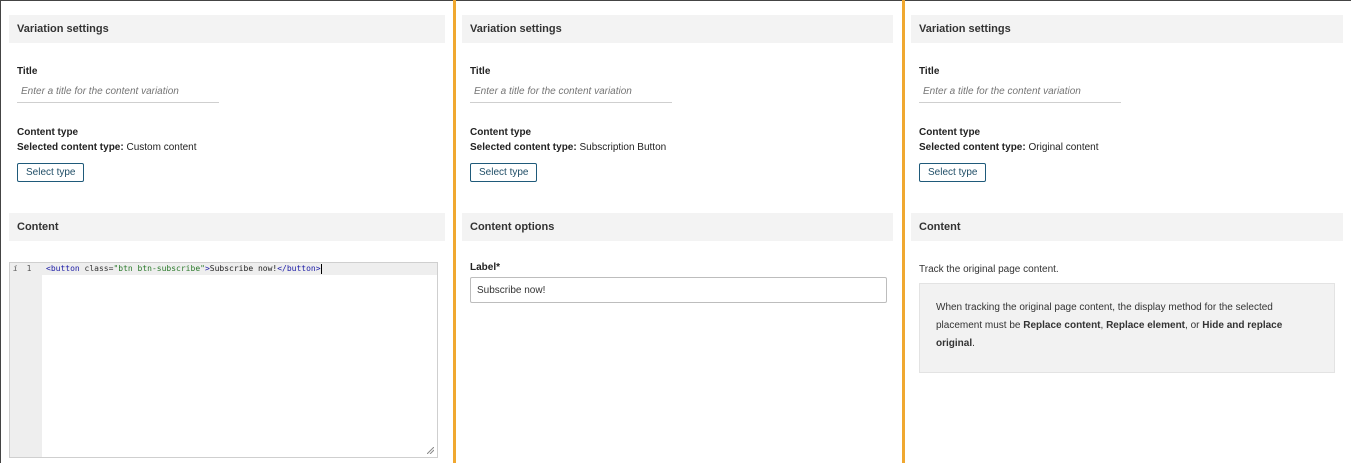 Image resolution: width=1351 pixels, height=463 pixels. What do you see at coordinates (96, 268) in the screenshot?
I see `code-attr-name: class=` at bounding box center [96, 268].